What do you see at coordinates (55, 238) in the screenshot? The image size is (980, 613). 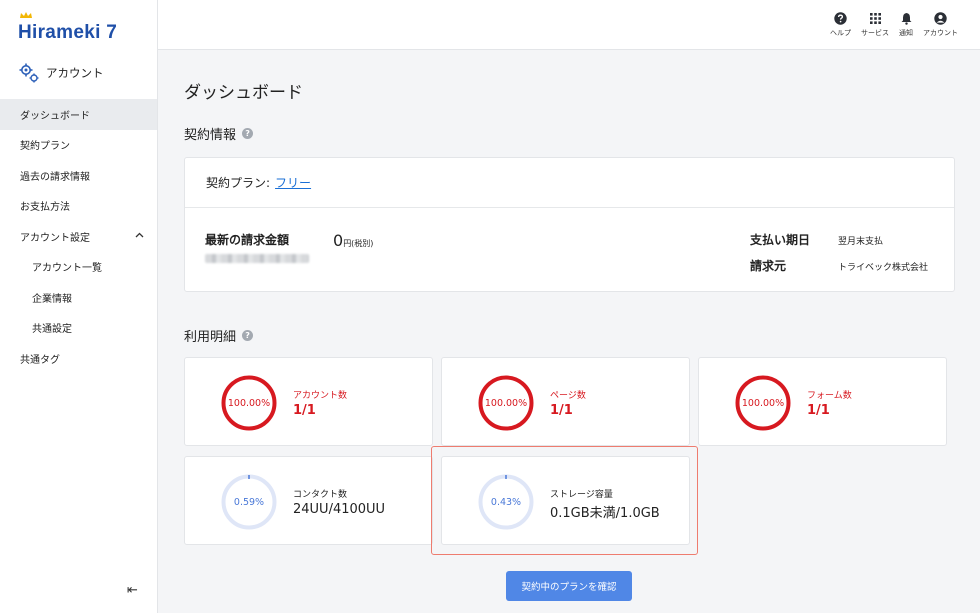 I see `sidebar-item-label: アカウント設定` at bounding box center [55, 238].